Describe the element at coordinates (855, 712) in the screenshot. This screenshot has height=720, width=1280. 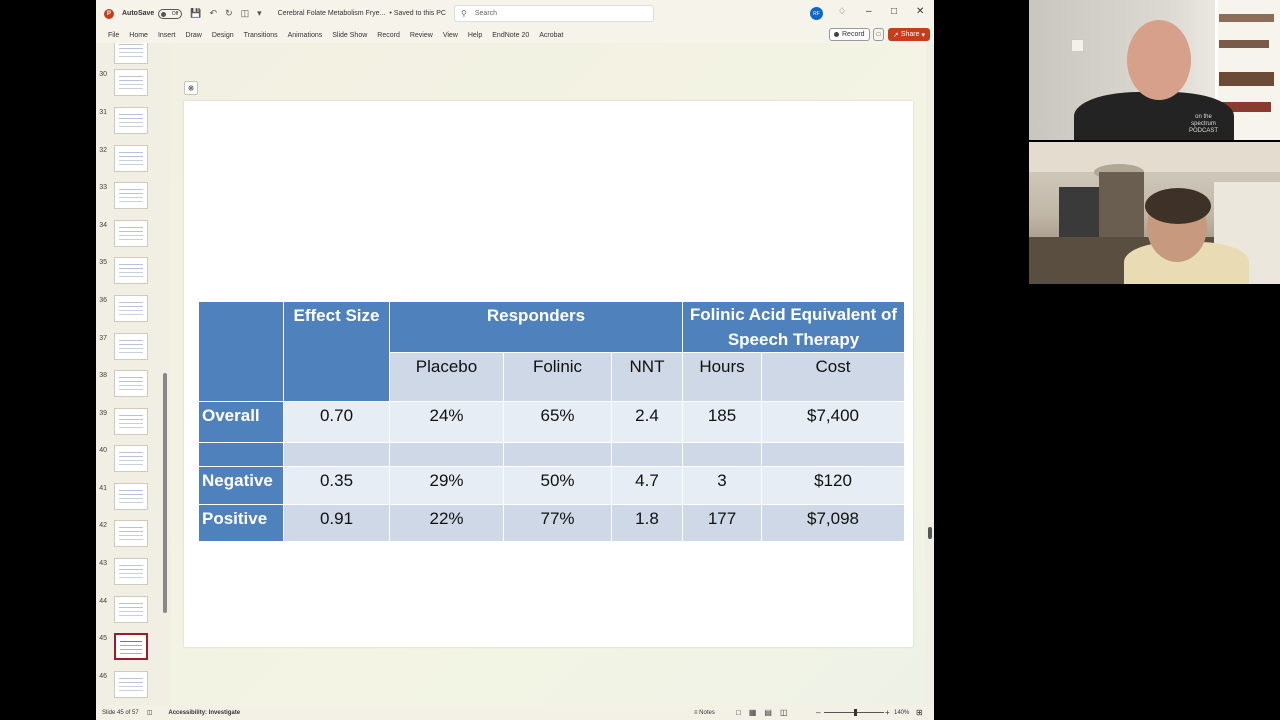
I see `zoom-slider-knob` at that location.